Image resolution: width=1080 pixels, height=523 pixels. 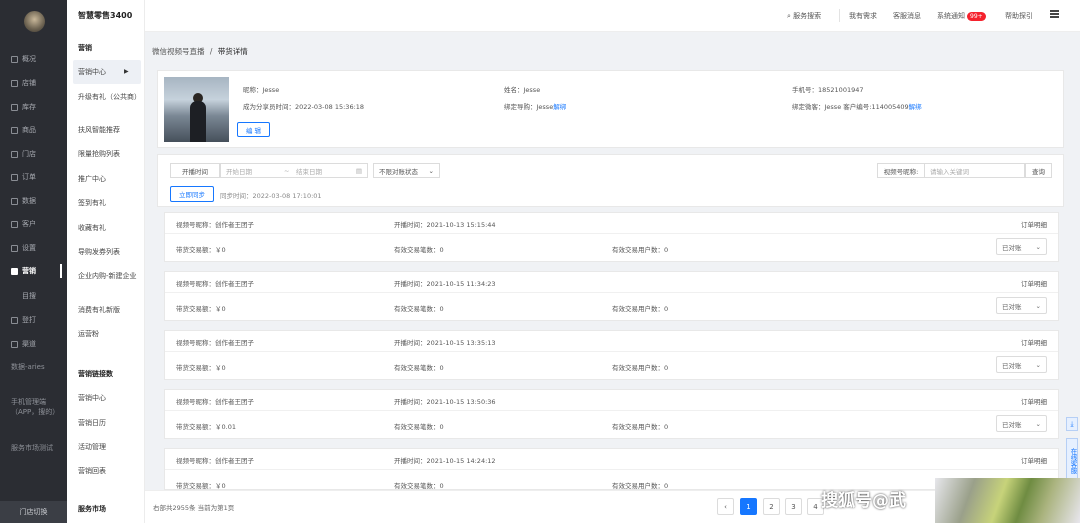 What do you see at coordinates (14, 83) in the screenshot?
I see `shop-icon` at bounding box center [14, 83].